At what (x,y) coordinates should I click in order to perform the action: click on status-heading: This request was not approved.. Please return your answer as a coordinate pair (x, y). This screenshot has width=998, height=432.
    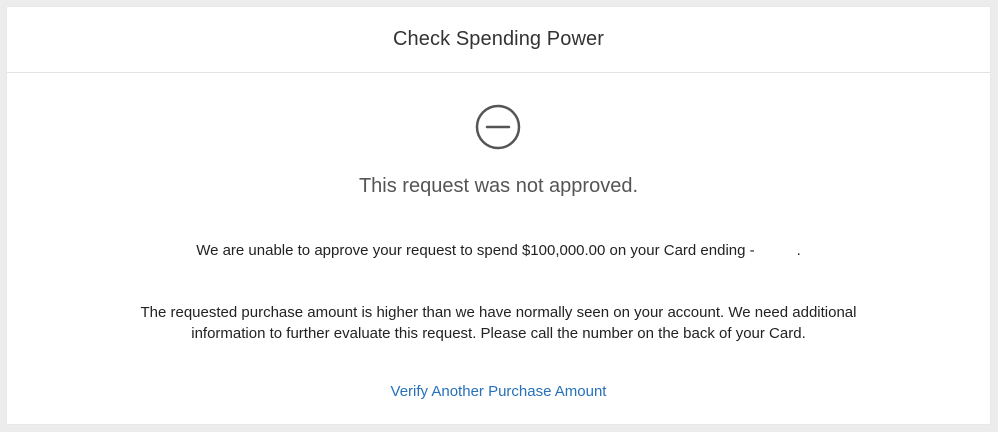
    Looking at the image, I should click on (498, 186).